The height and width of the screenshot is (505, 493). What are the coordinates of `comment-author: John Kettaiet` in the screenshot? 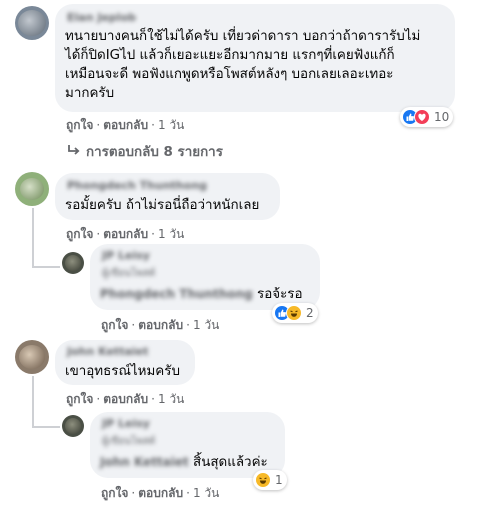 It's located at (107, 351).